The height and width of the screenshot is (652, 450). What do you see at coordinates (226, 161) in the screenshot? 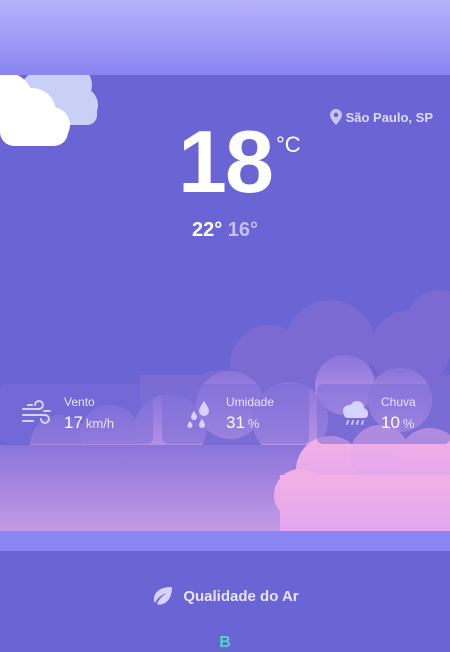
I see `current-temperature: 18` at bounding box center [226, 161].